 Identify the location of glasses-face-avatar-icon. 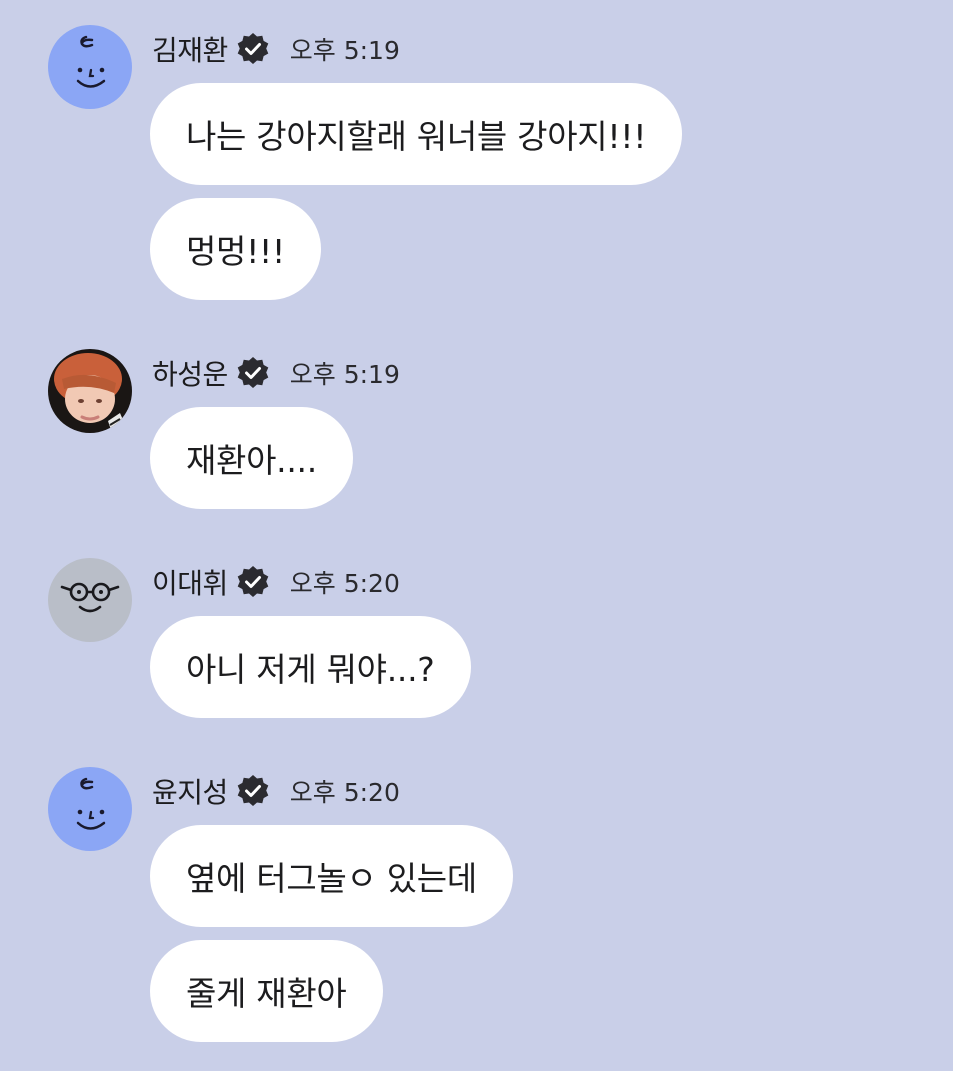
(90, 600).